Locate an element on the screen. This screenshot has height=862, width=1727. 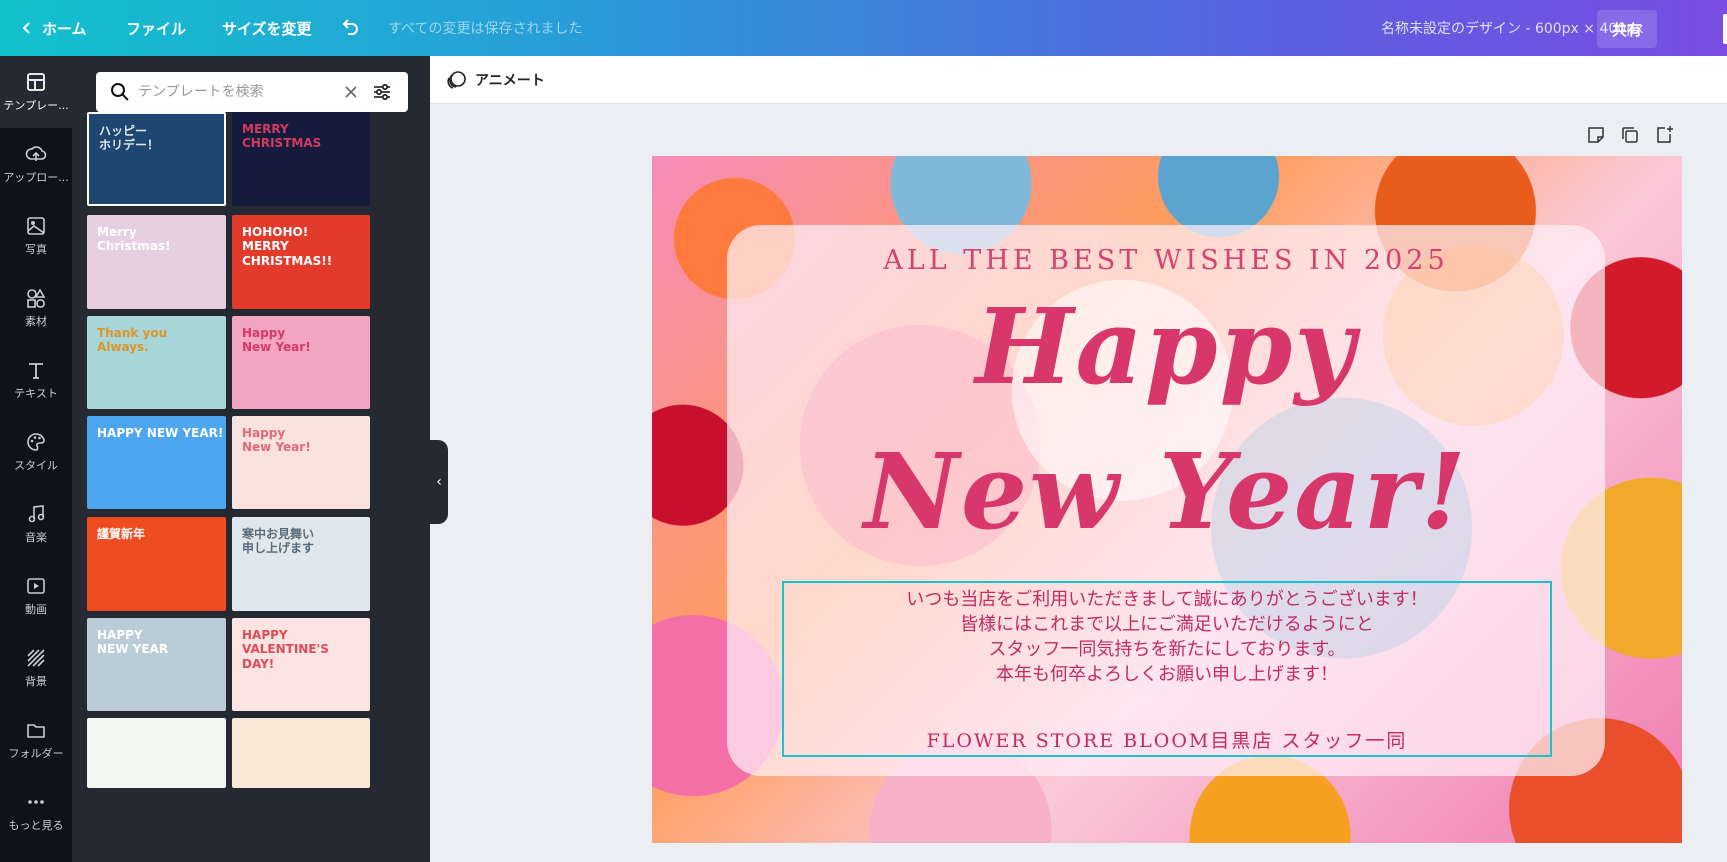
message-line: スタッフ一同気持ちを新たにしております。 is located at coordinates (1167, 649).